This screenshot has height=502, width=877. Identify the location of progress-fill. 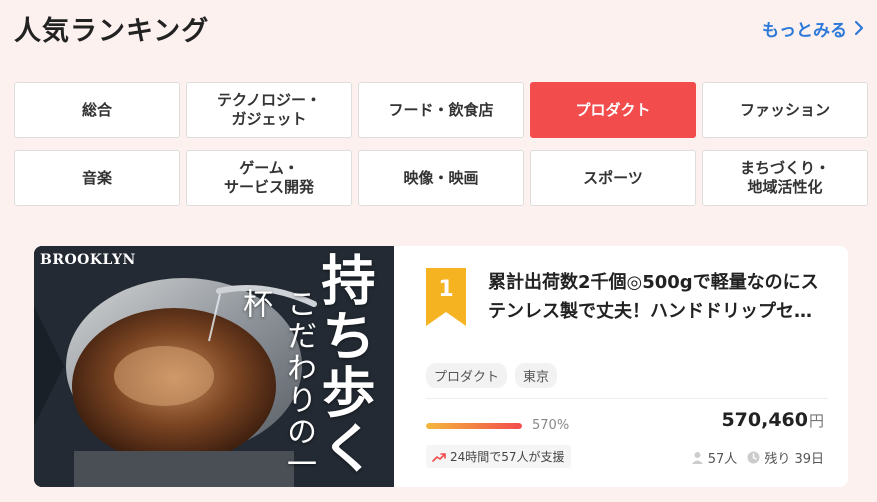
(474, 426).